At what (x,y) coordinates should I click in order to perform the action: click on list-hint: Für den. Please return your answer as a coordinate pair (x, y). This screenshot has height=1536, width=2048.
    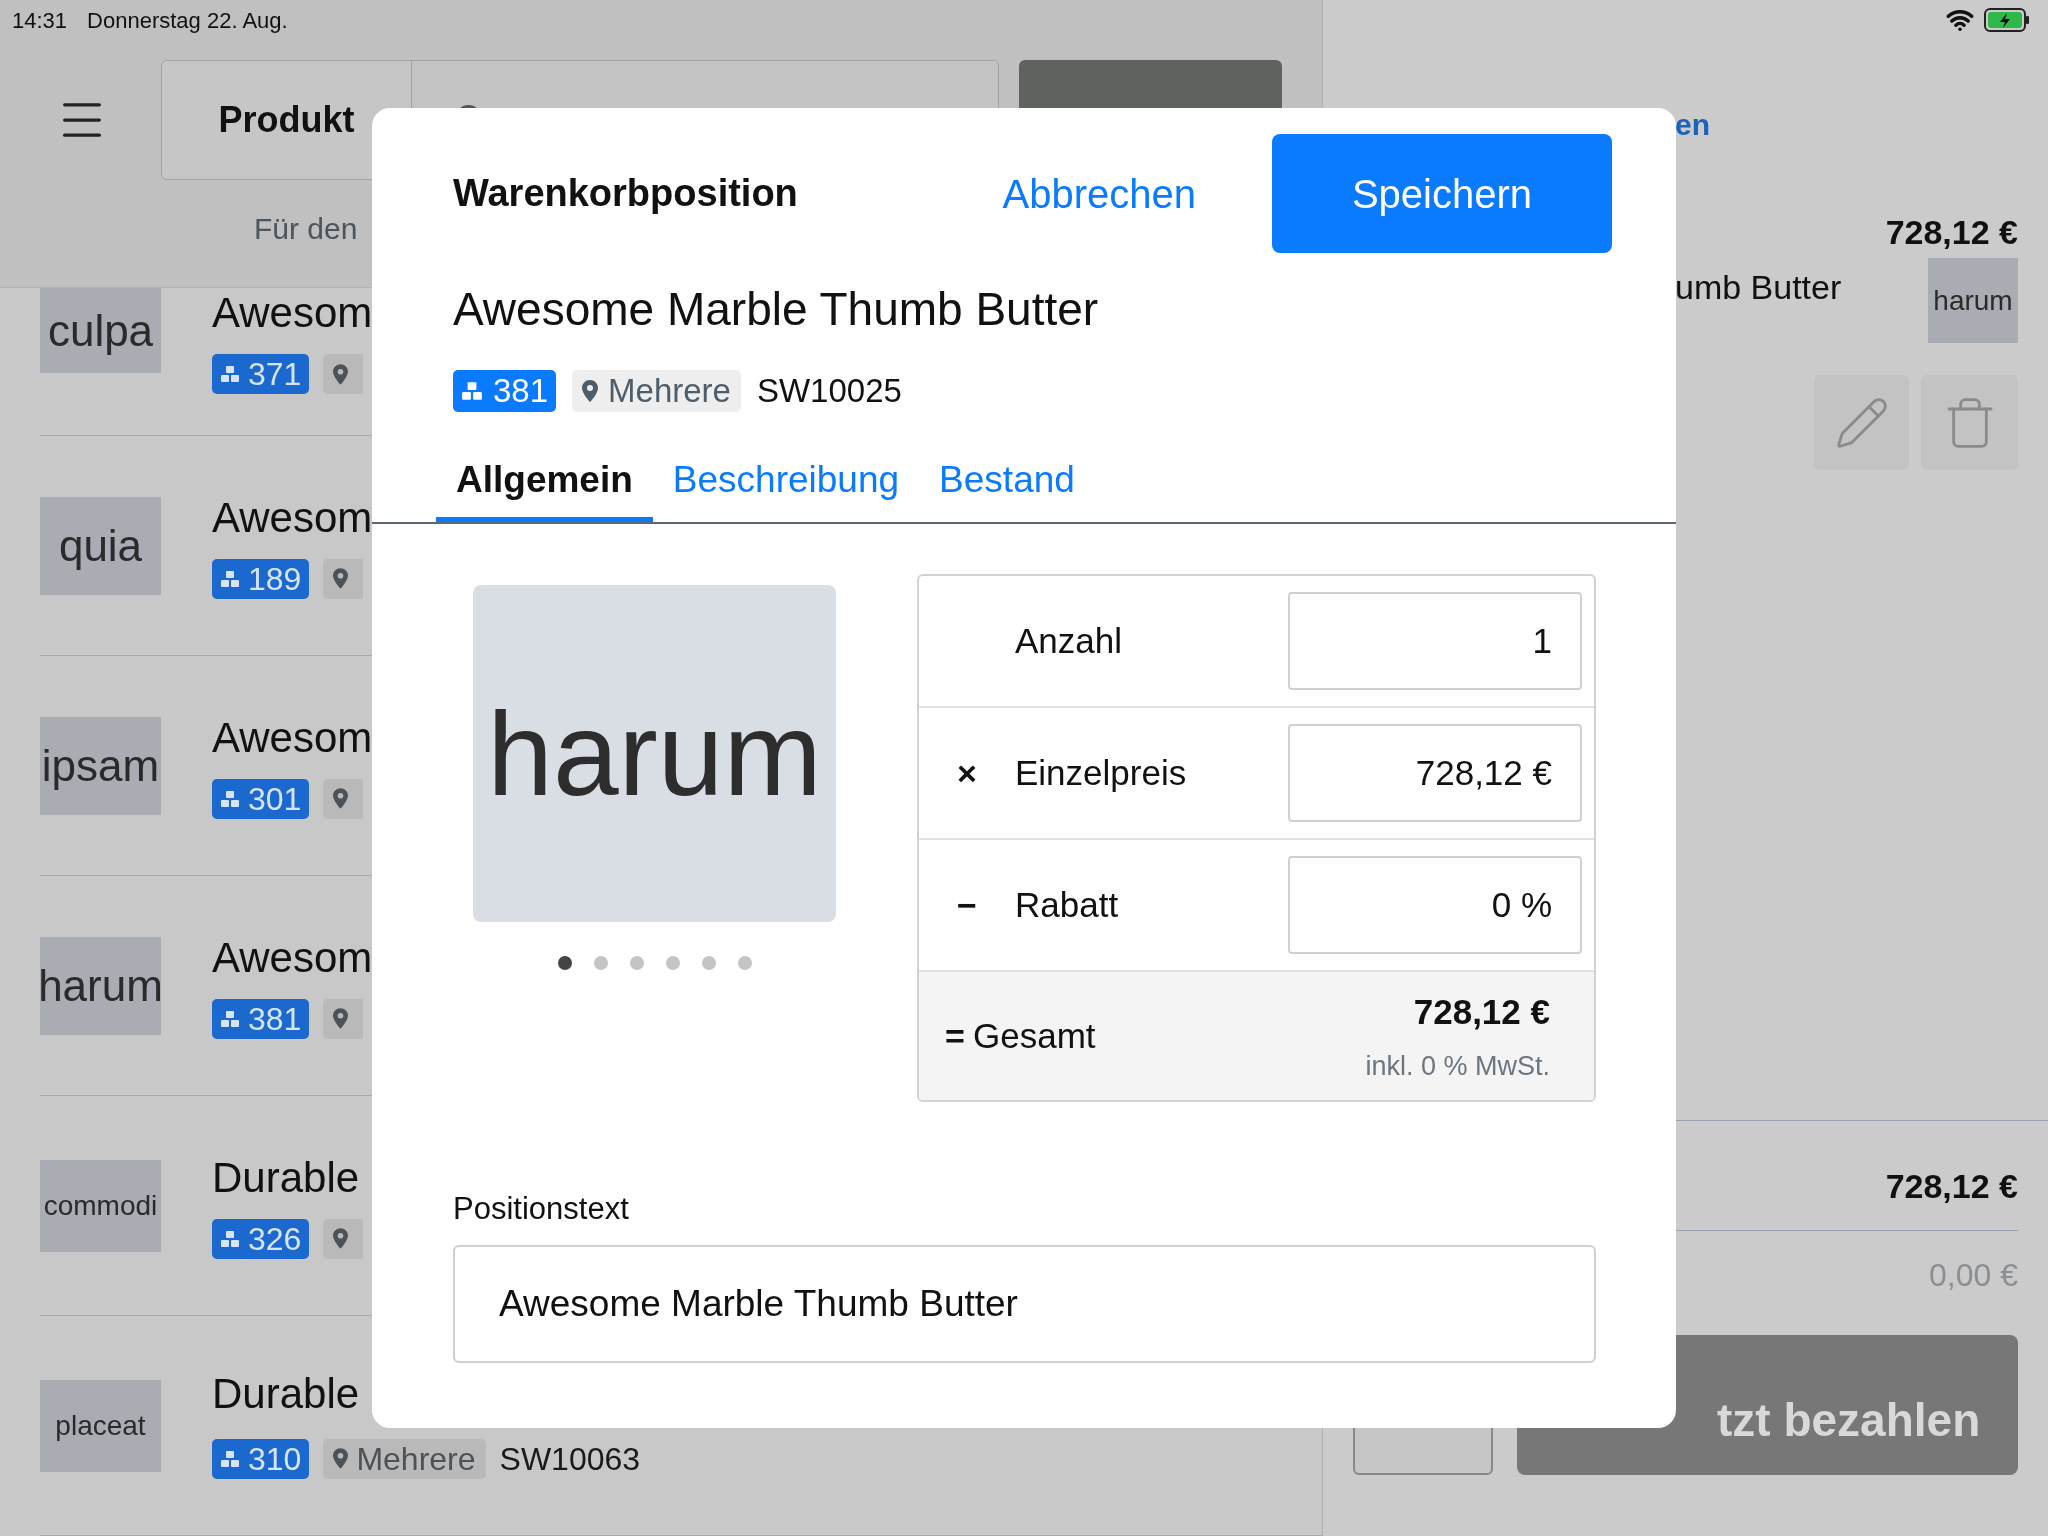
    Looking at the image, I should click on (306, 229).